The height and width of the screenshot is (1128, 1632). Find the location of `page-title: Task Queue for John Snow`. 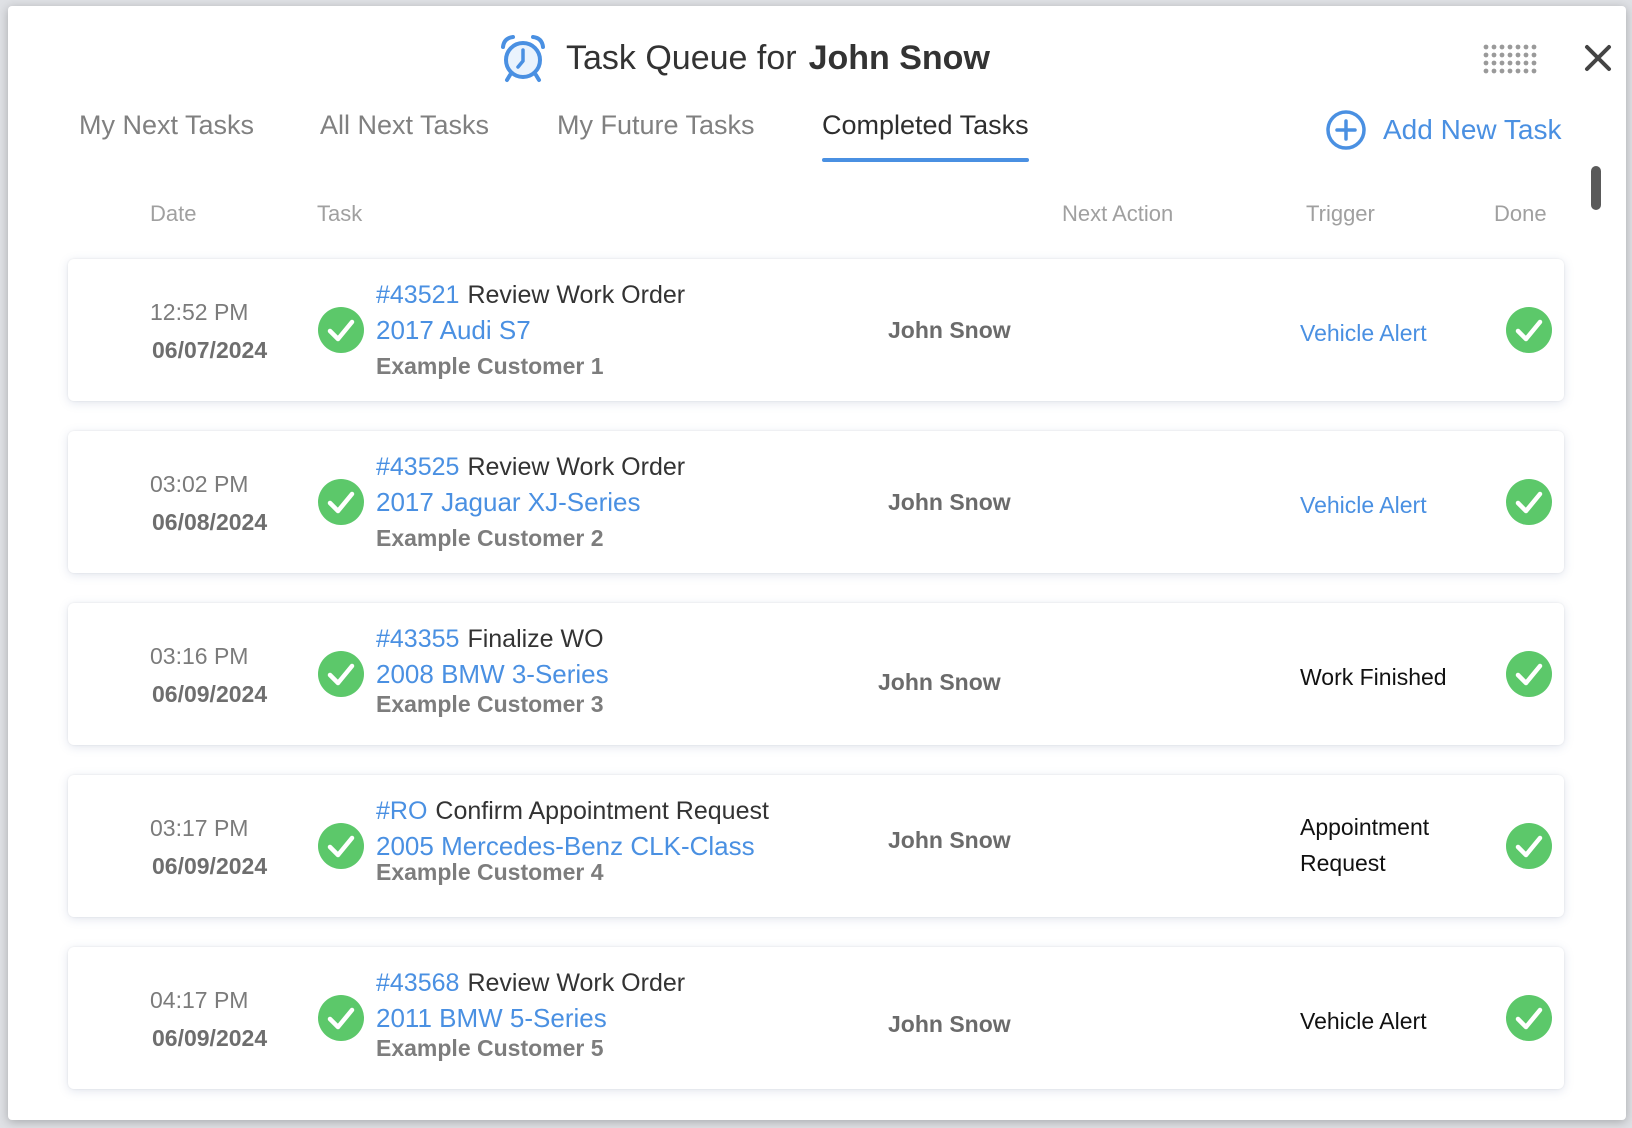

page-title: Task Queue for John Snow is located at coordinates (744, 58).